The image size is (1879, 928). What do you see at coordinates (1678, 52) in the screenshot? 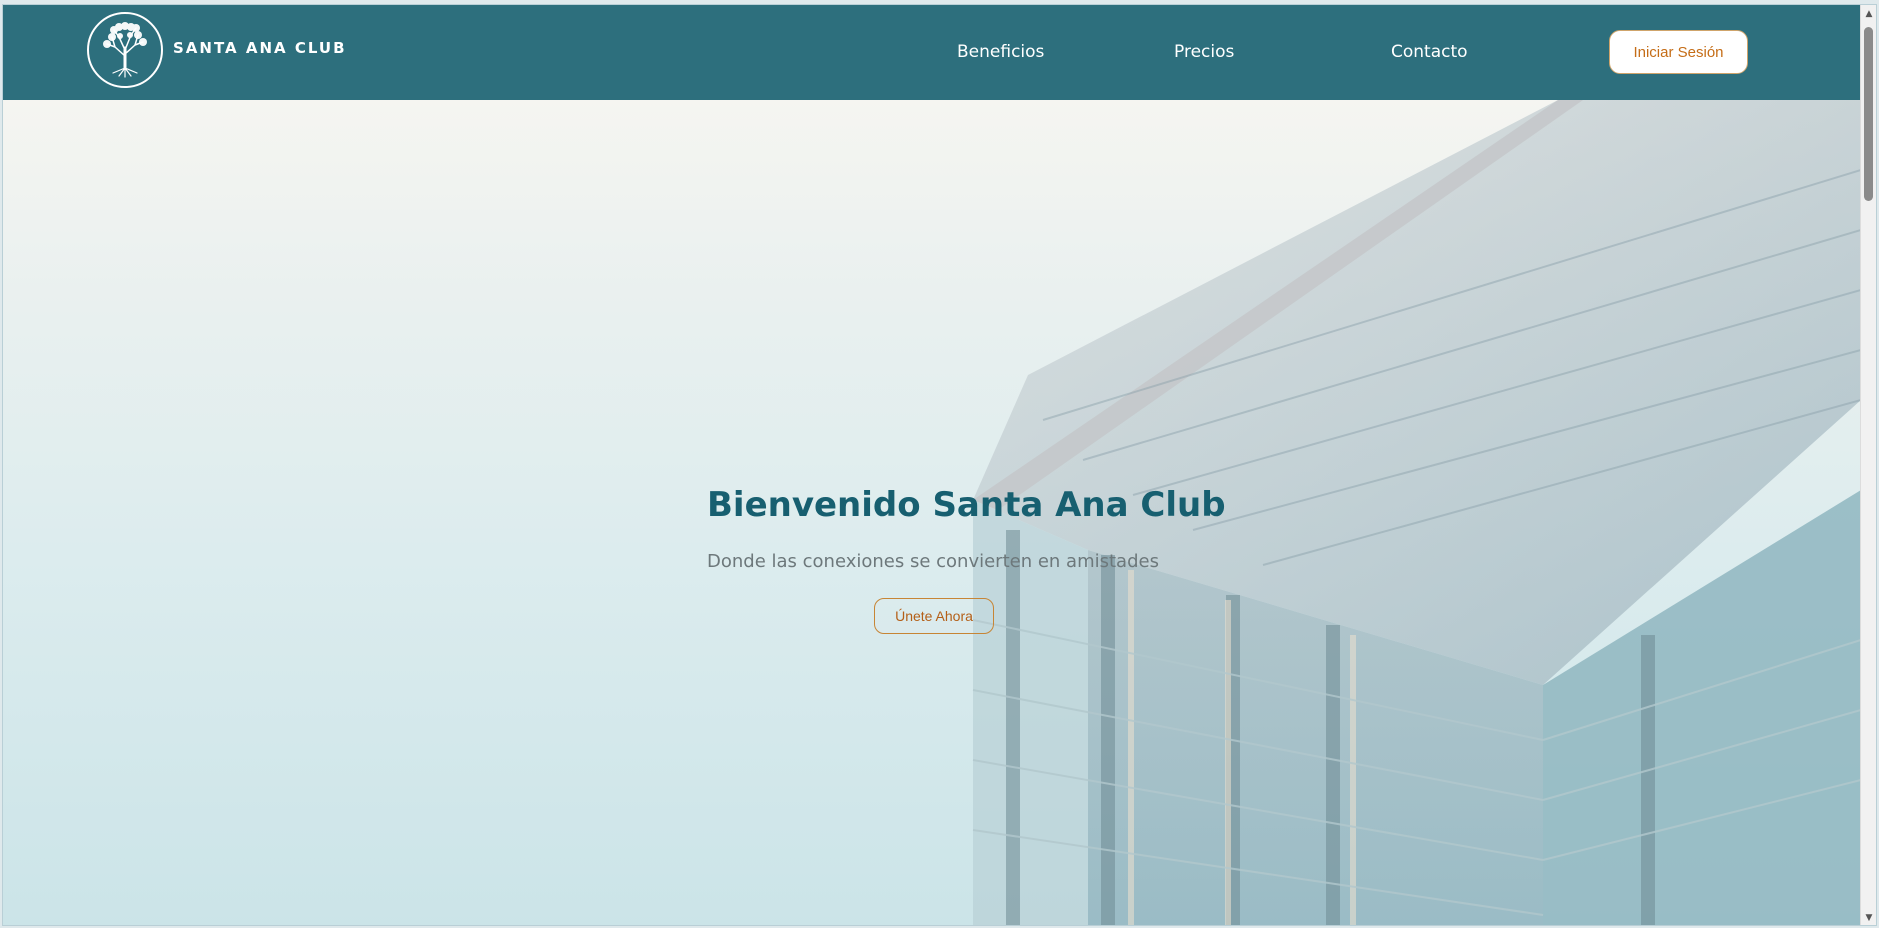
I see `login-button: Iniciar Sesión` at bounding box center [1678, 52].